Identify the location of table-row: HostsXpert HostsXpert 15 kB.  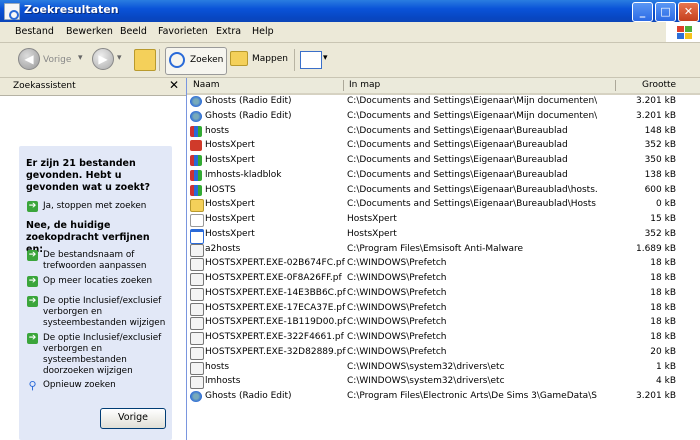
(443, 220).